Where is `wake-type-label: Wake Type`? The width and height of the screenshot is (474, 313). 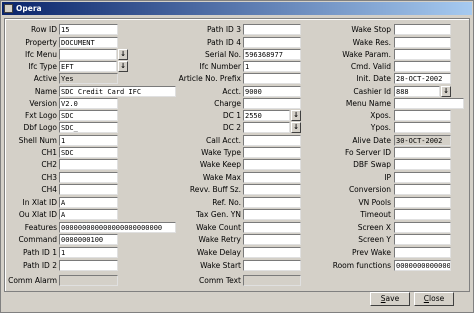 wake-type-label: Wake Type is located at coordinates (221, 152).